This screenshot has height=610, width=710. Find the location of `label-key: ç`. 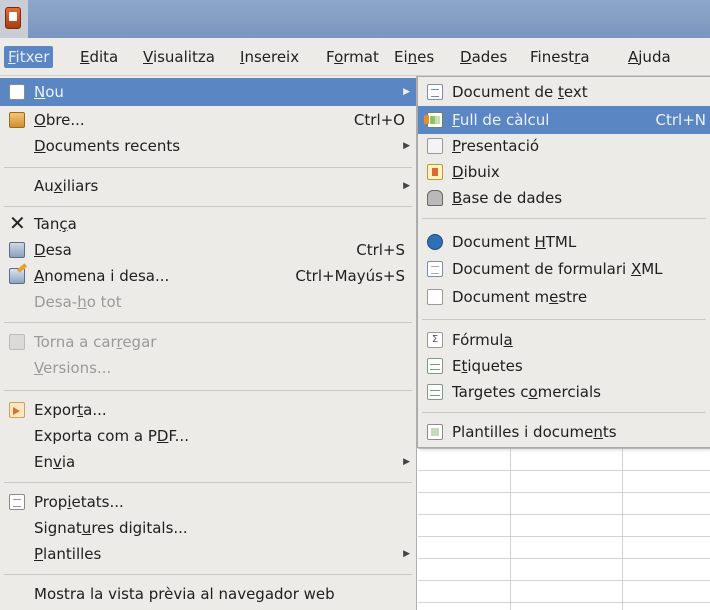

label-key: ç is located at coordinates (63, 224).